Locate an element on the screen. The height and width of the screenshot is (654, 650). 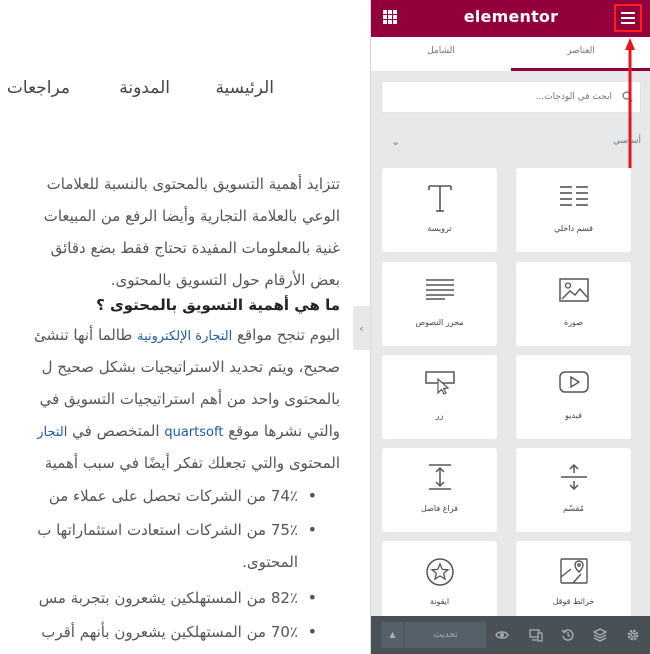
caret-up-icon: ▲ is located at coordinates (392, 634).